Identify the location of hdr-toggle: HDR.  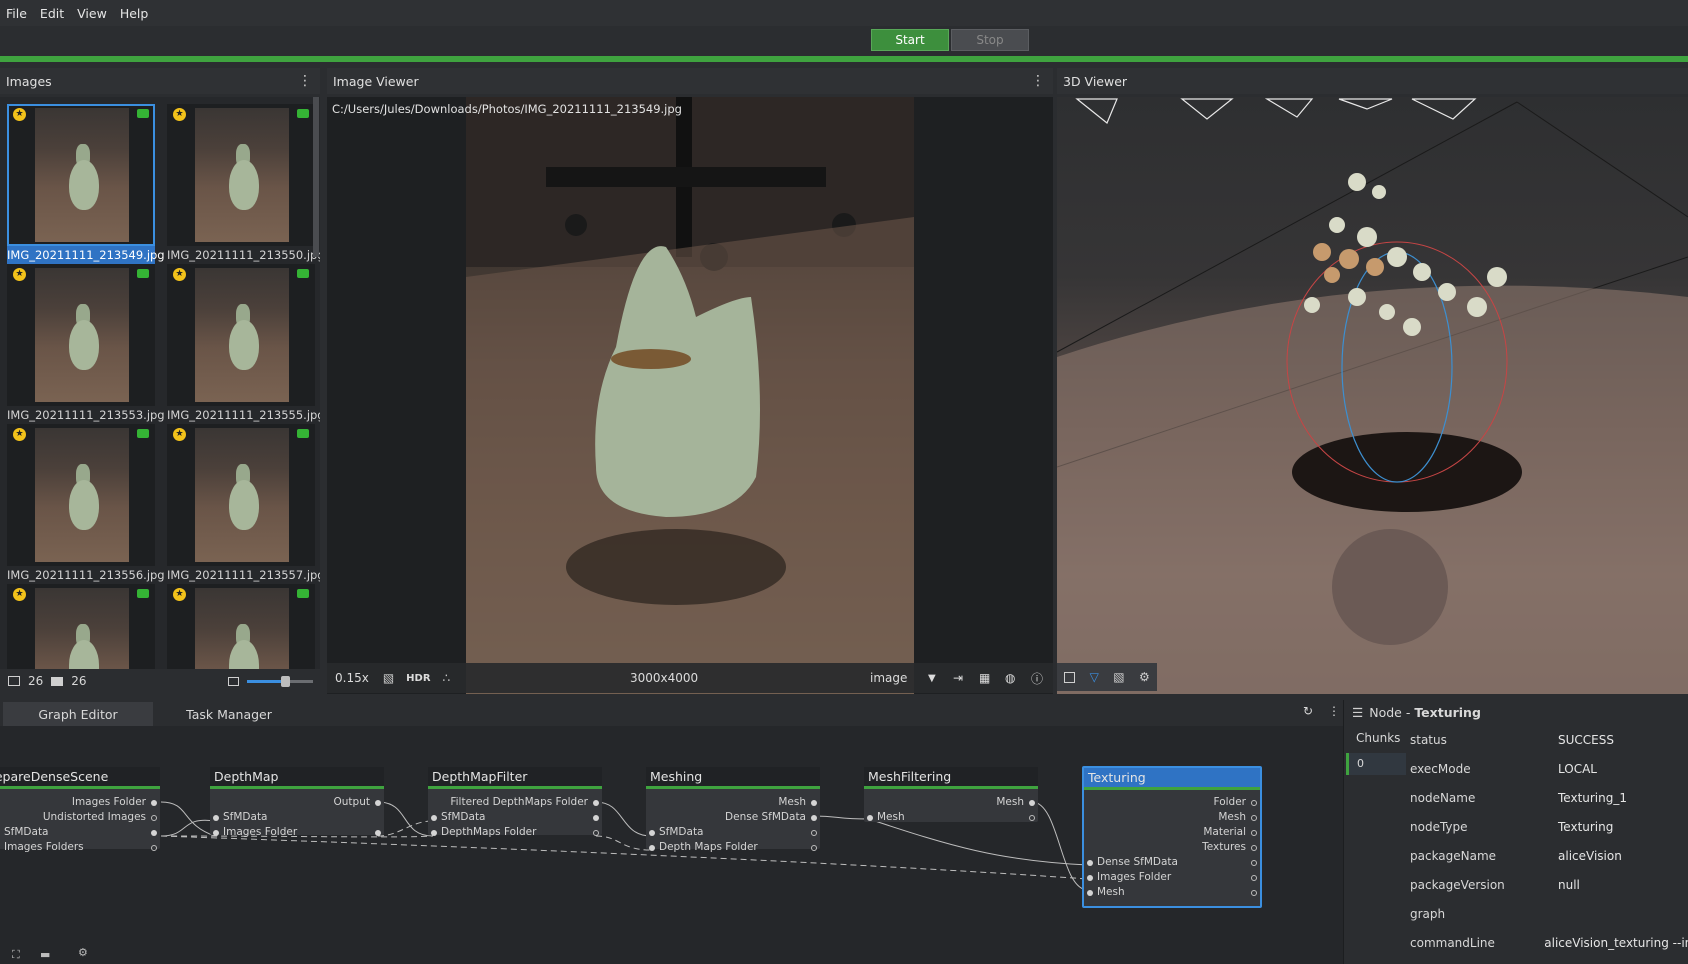
(418, 678).